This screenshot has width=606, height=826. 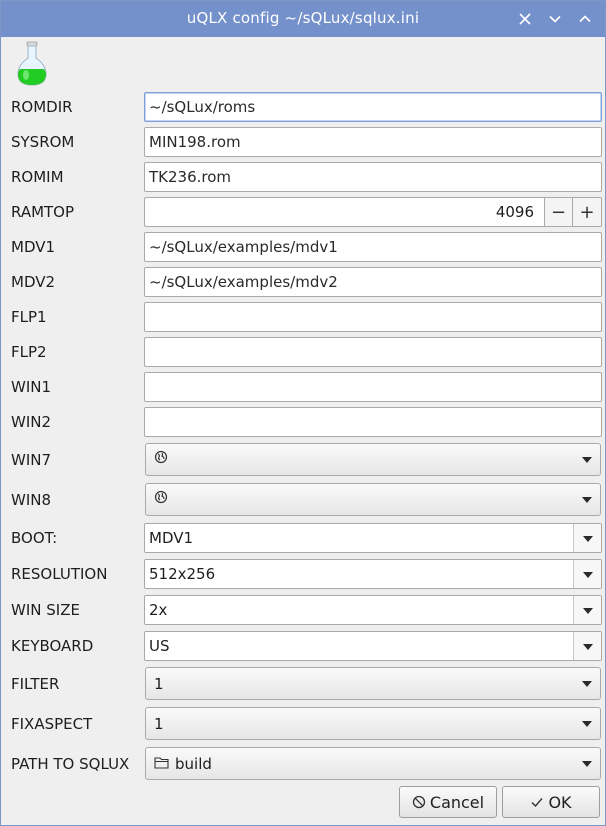 What do you see at coordinates (29, 317) in the screenshot?
I see `flp1-label: FLP1` at bounding box center [29, 317].